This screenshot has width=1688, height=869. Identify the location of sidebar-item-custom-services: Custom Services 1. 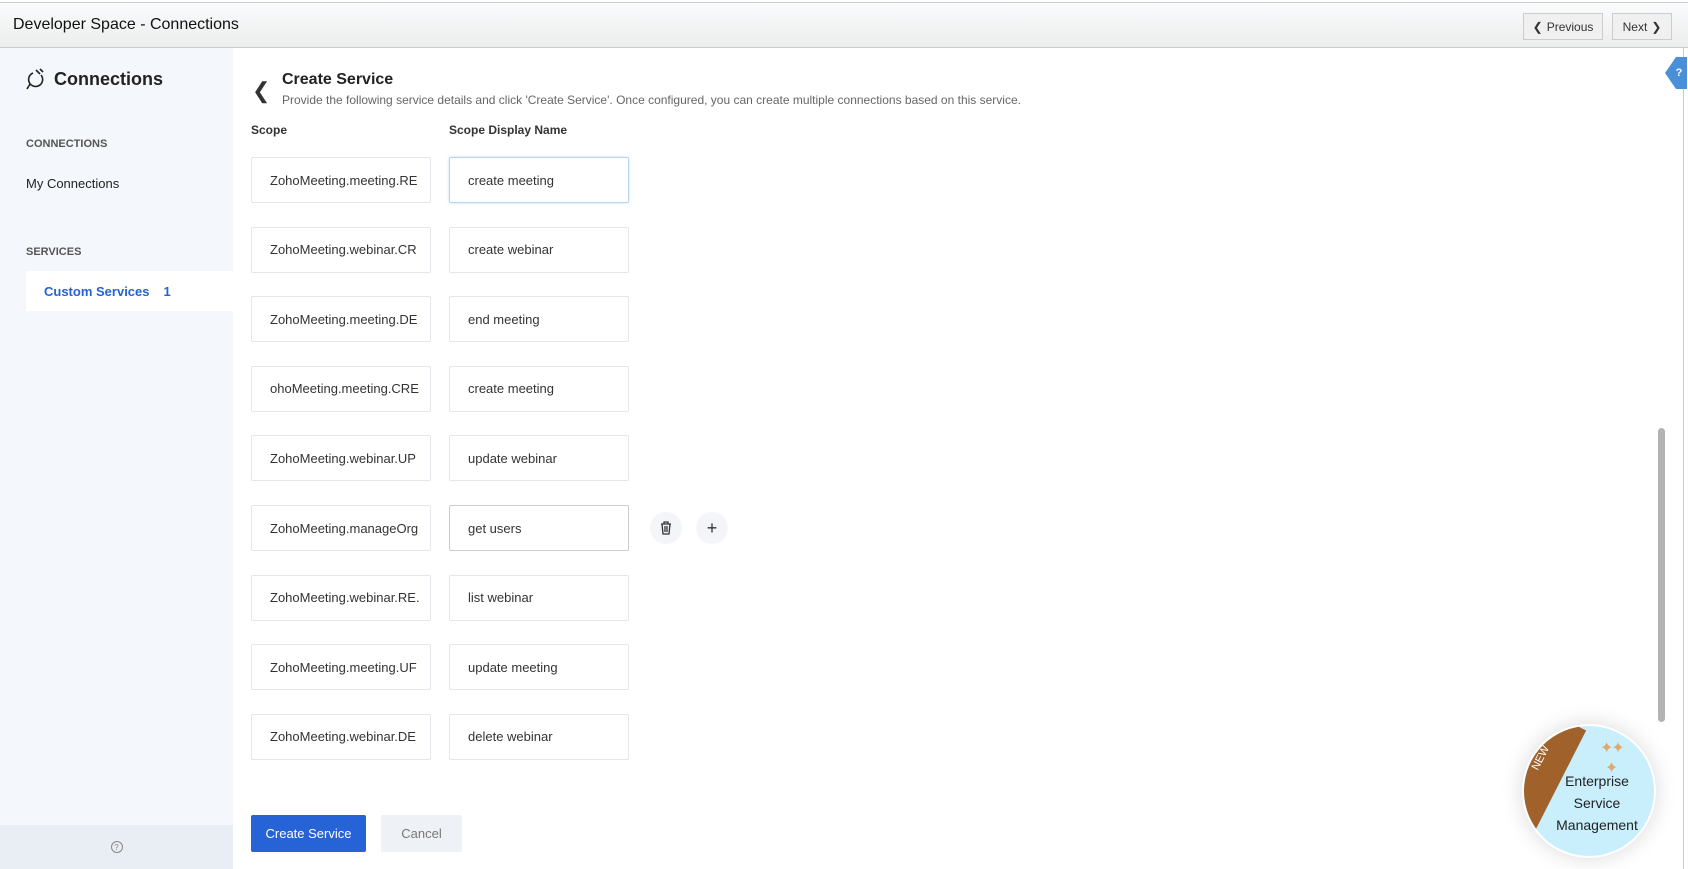
(129, 291).